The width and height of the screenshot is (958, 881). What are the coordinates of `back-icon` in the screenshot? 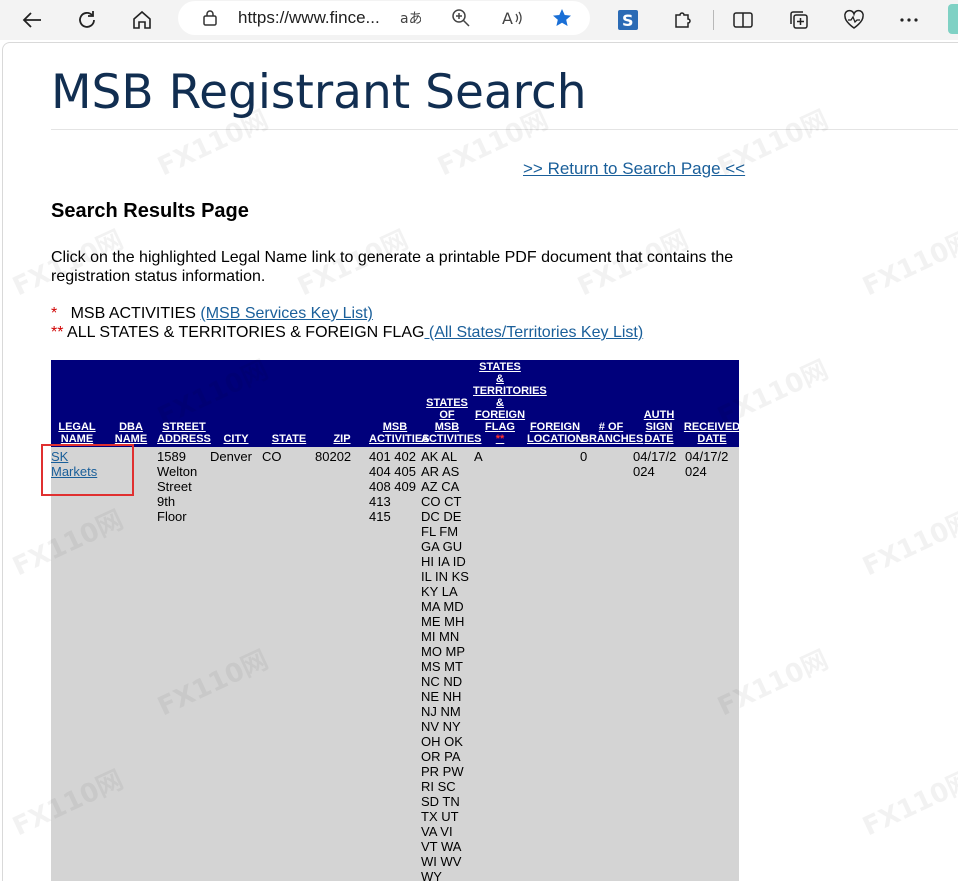 It's located at (32, 20).